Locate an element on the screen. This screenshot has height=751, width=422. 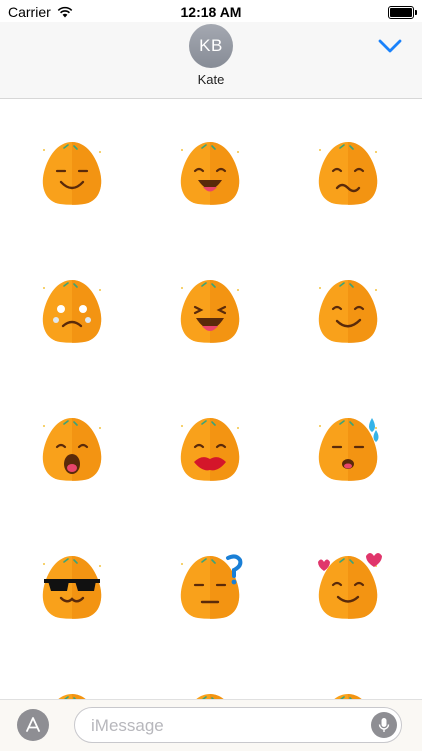
confused-sticker-icon is located at coordinates (348, 173).